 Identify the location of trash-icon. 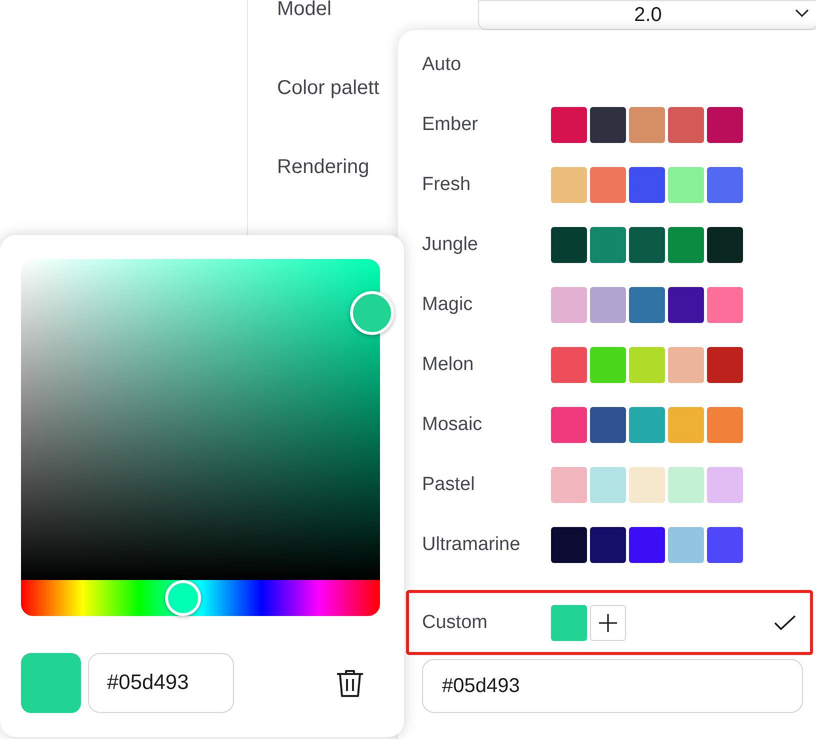
(350, 683).